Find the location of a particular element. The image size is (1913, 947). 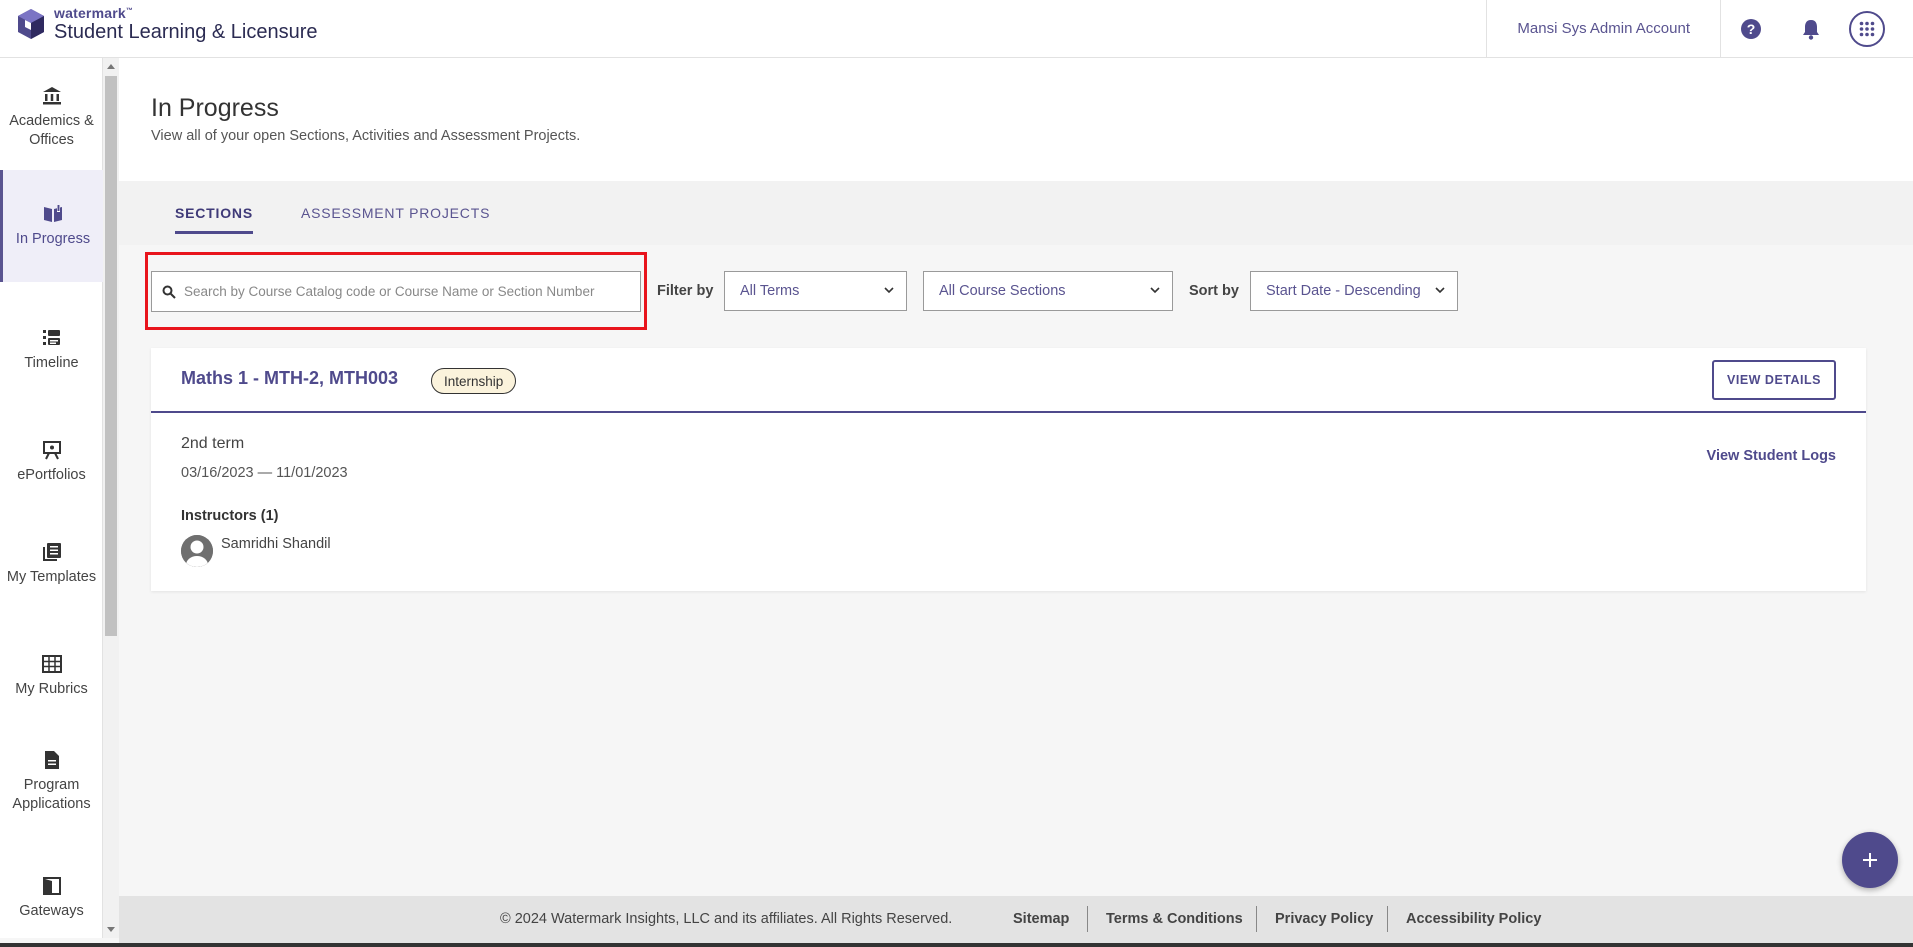

grid-icon is located at coordinates (51, 663).